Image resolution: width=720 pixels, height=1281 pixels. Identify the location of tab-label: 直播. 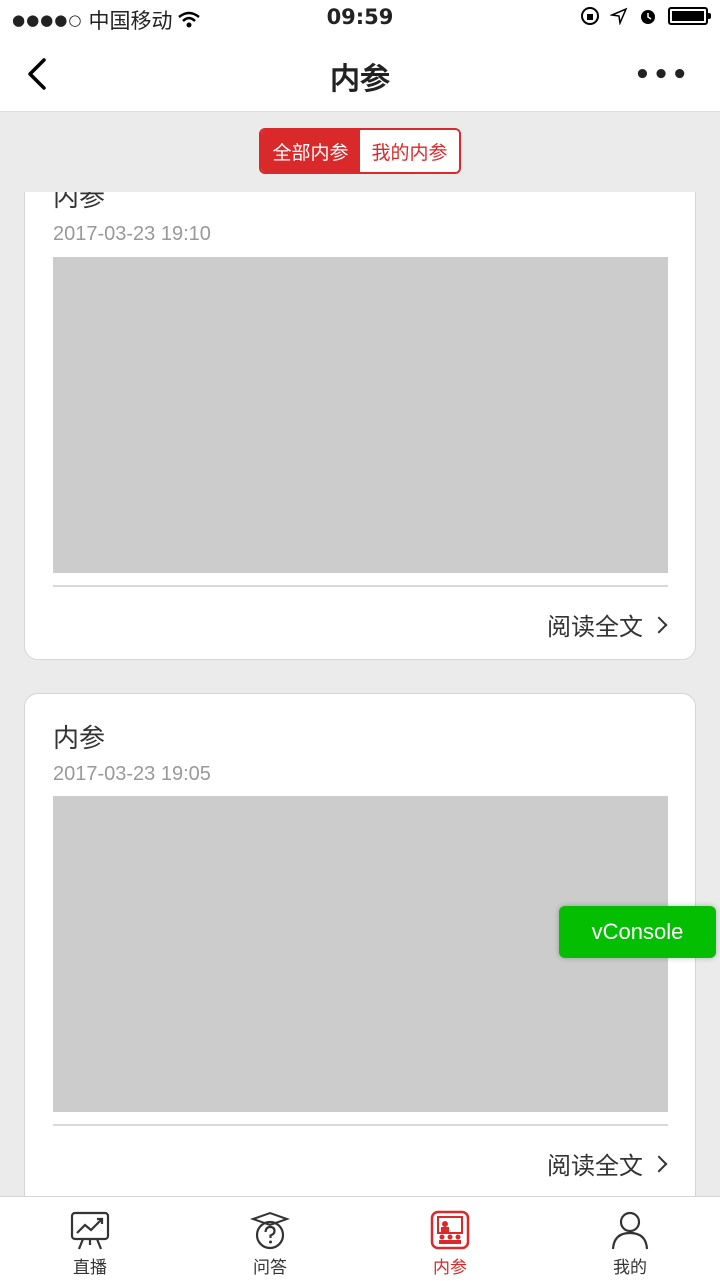
(90, 1268).